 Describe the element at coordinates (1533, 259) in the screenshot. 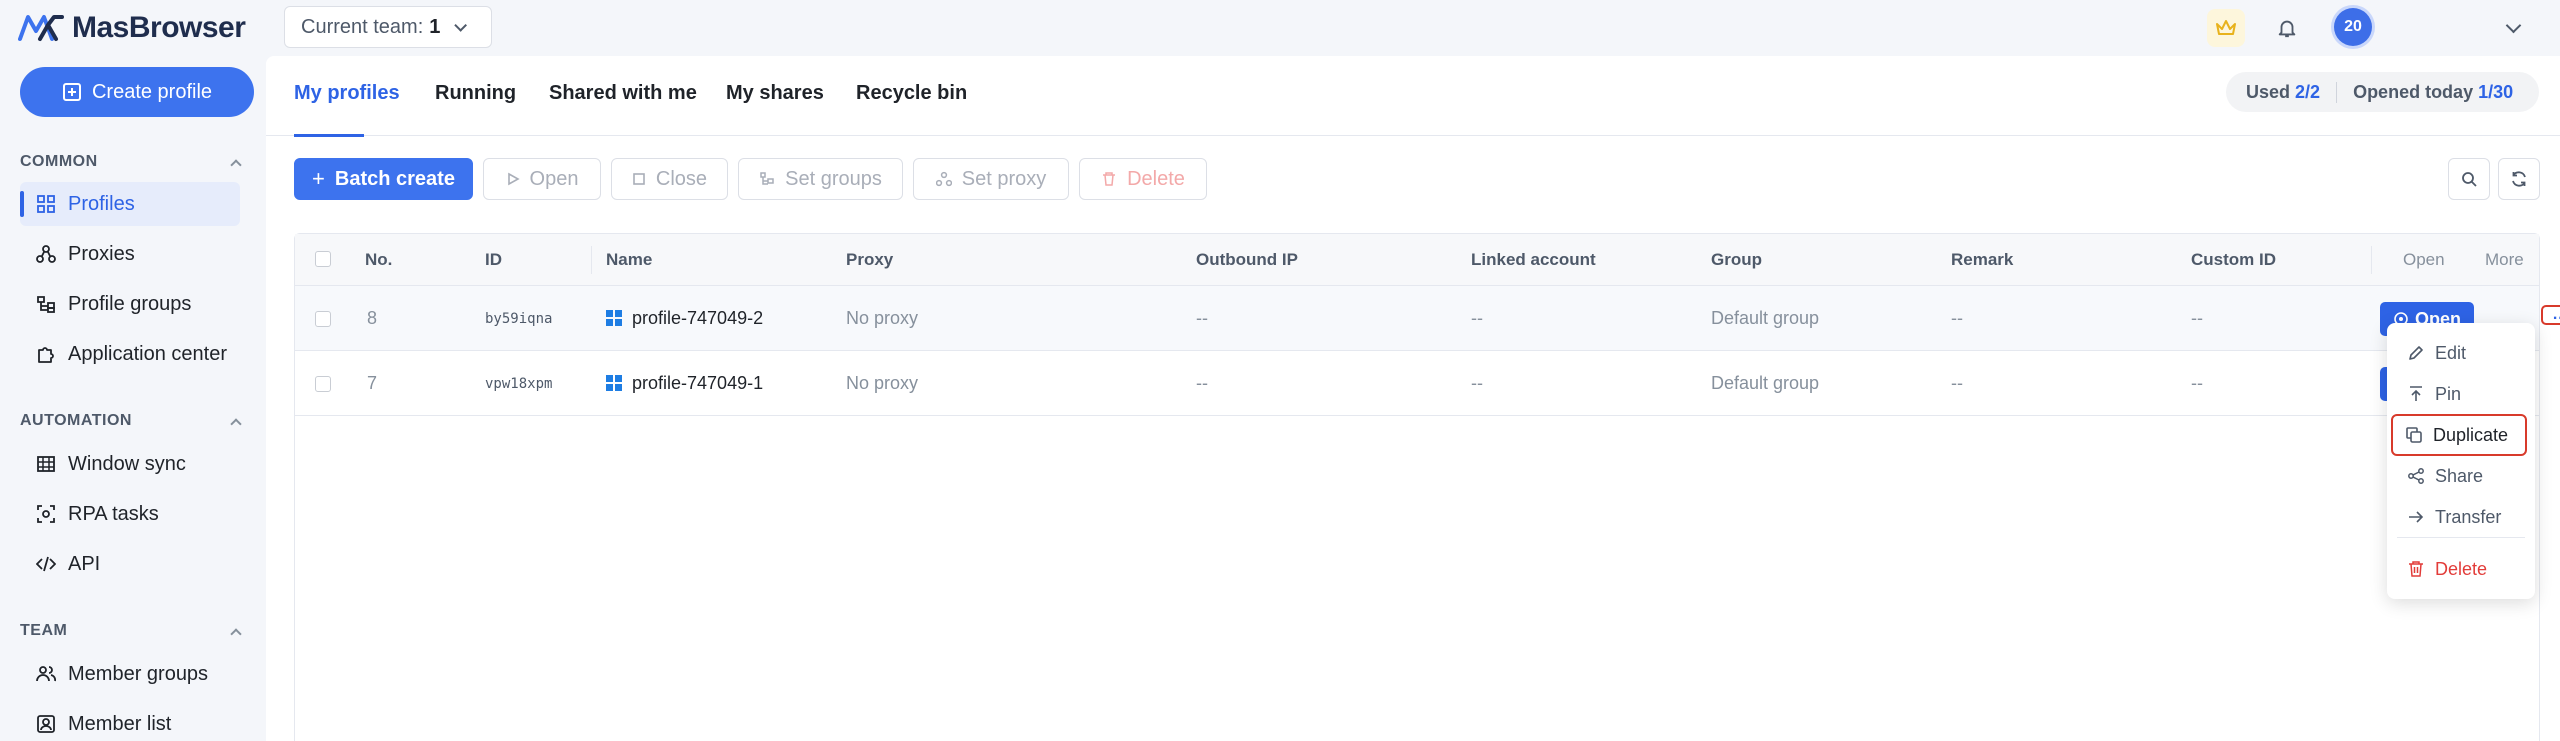

I see `column-header-linked-account: Linked account` at that location.